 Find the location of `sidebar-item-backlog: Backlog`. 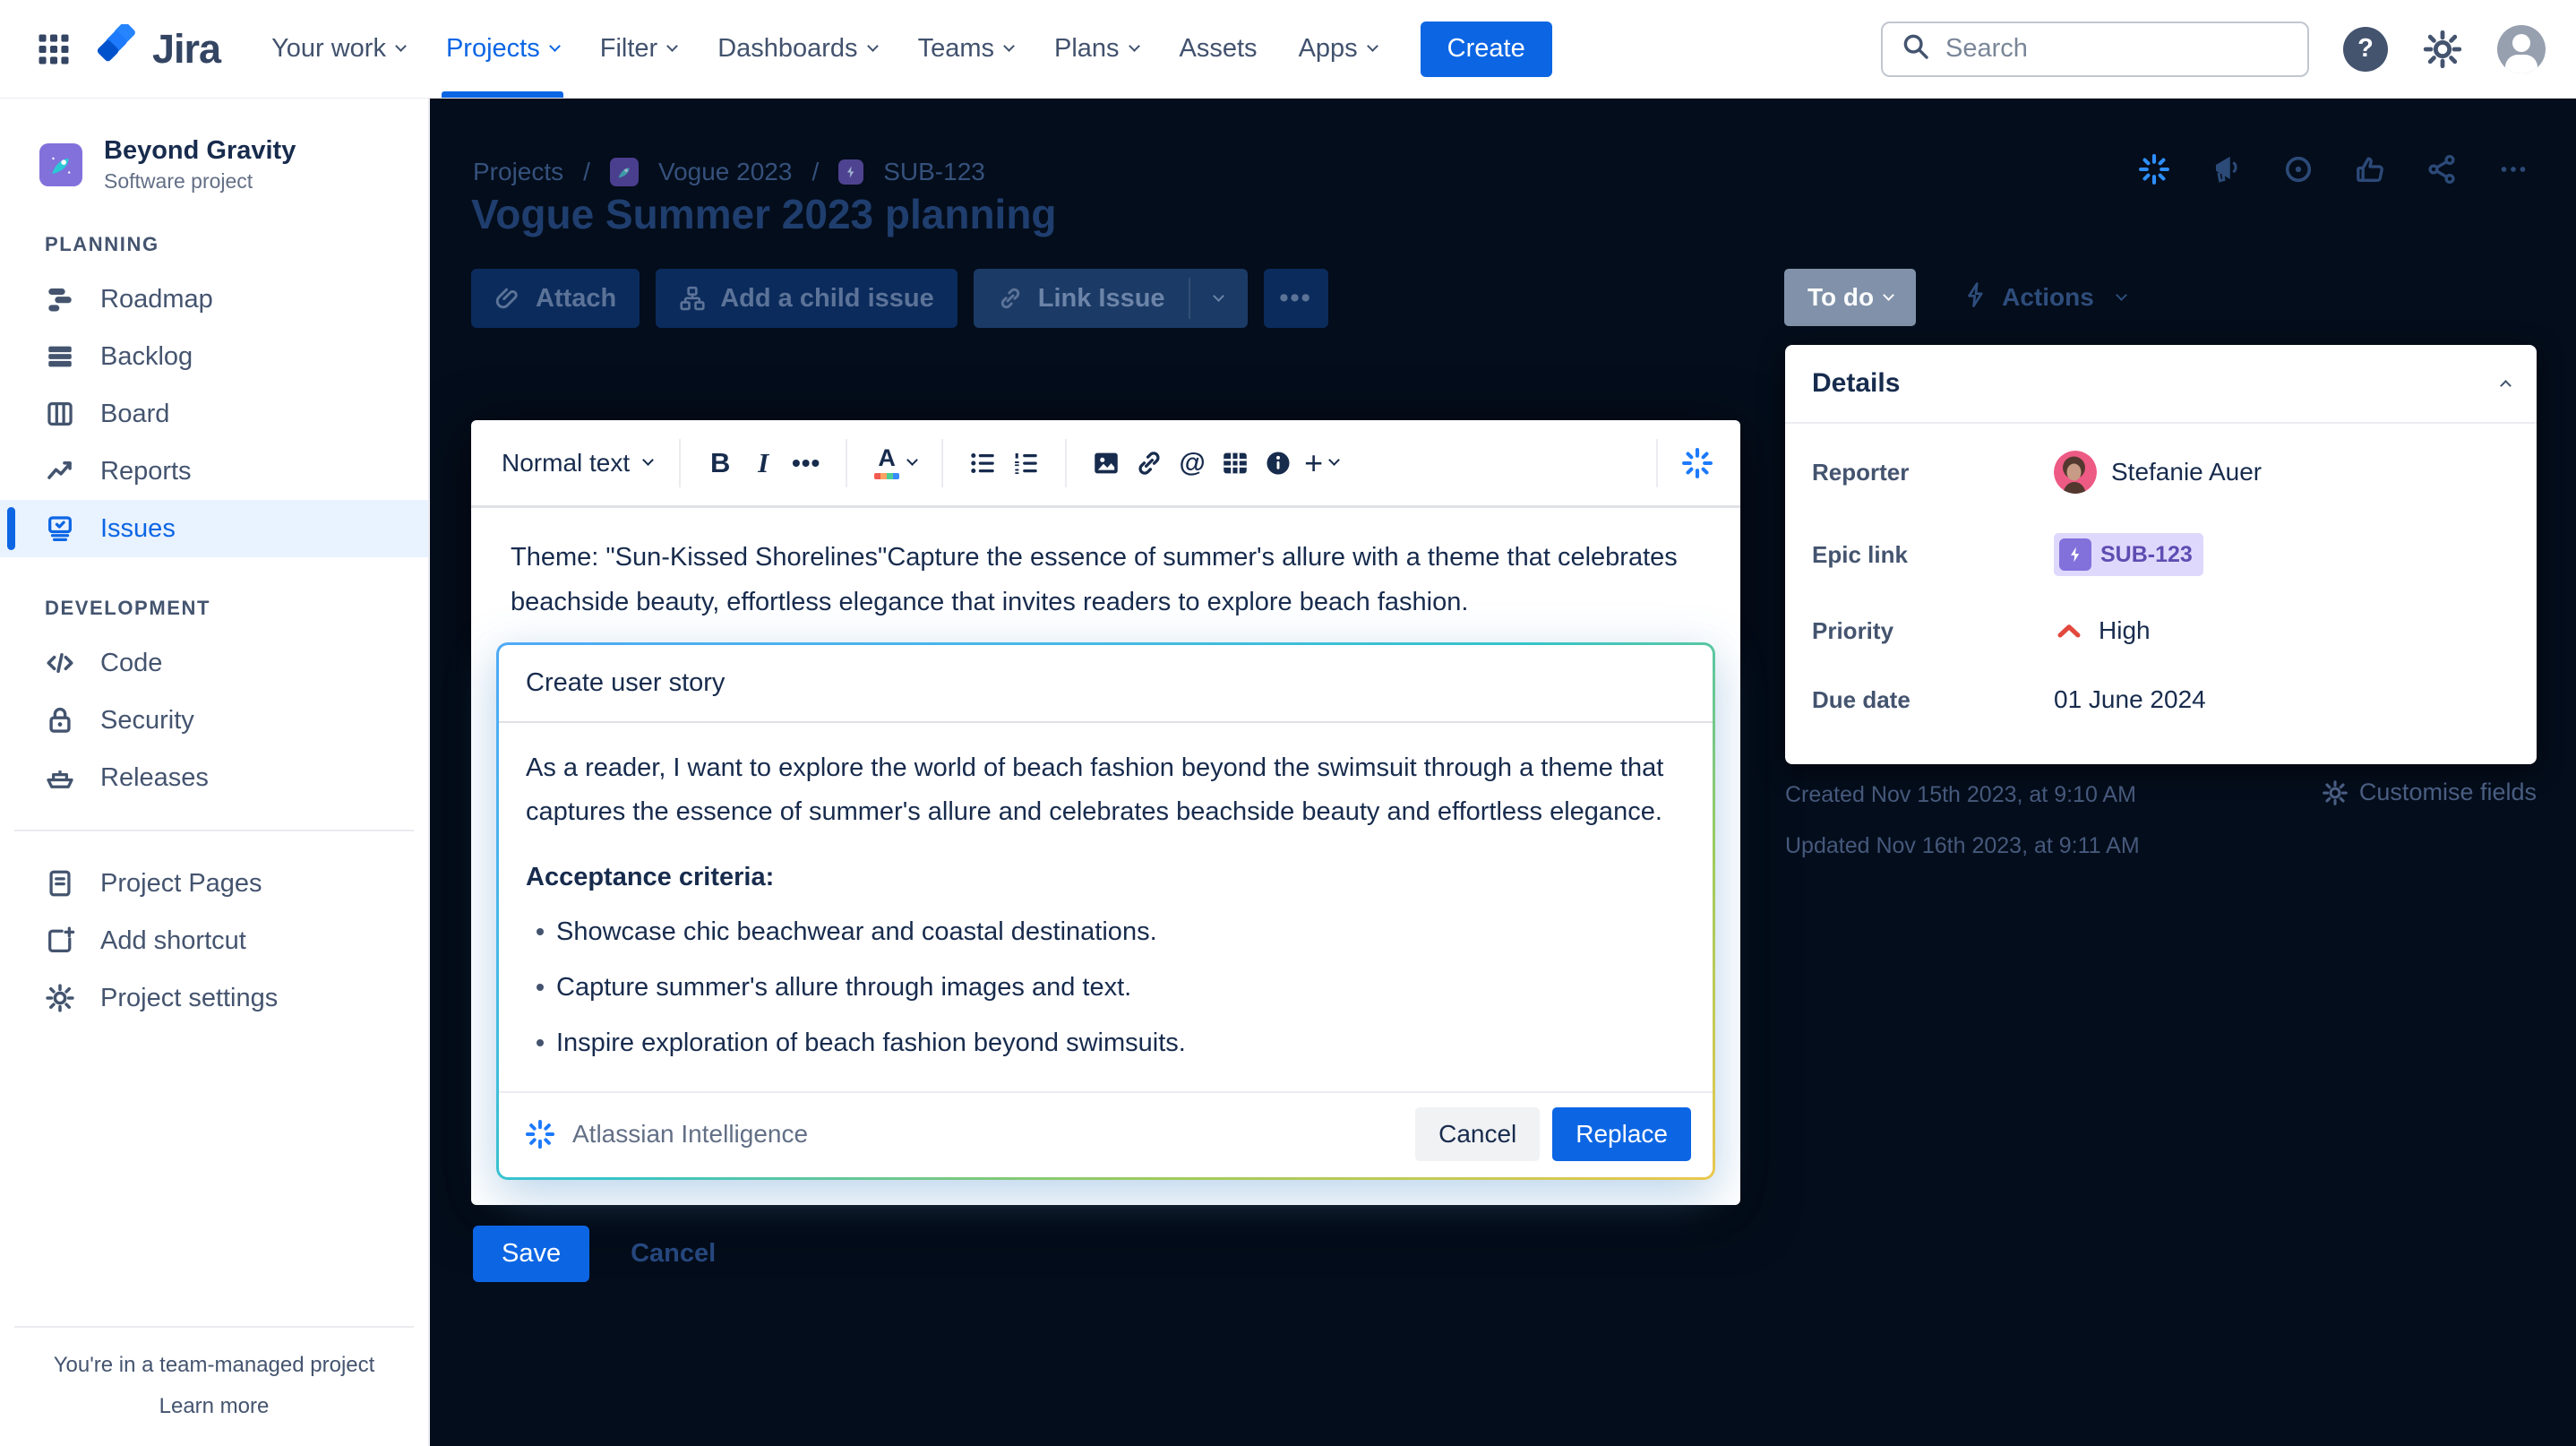

sidebar-item-backlog: Backlog is located at coordinates (214, 356).